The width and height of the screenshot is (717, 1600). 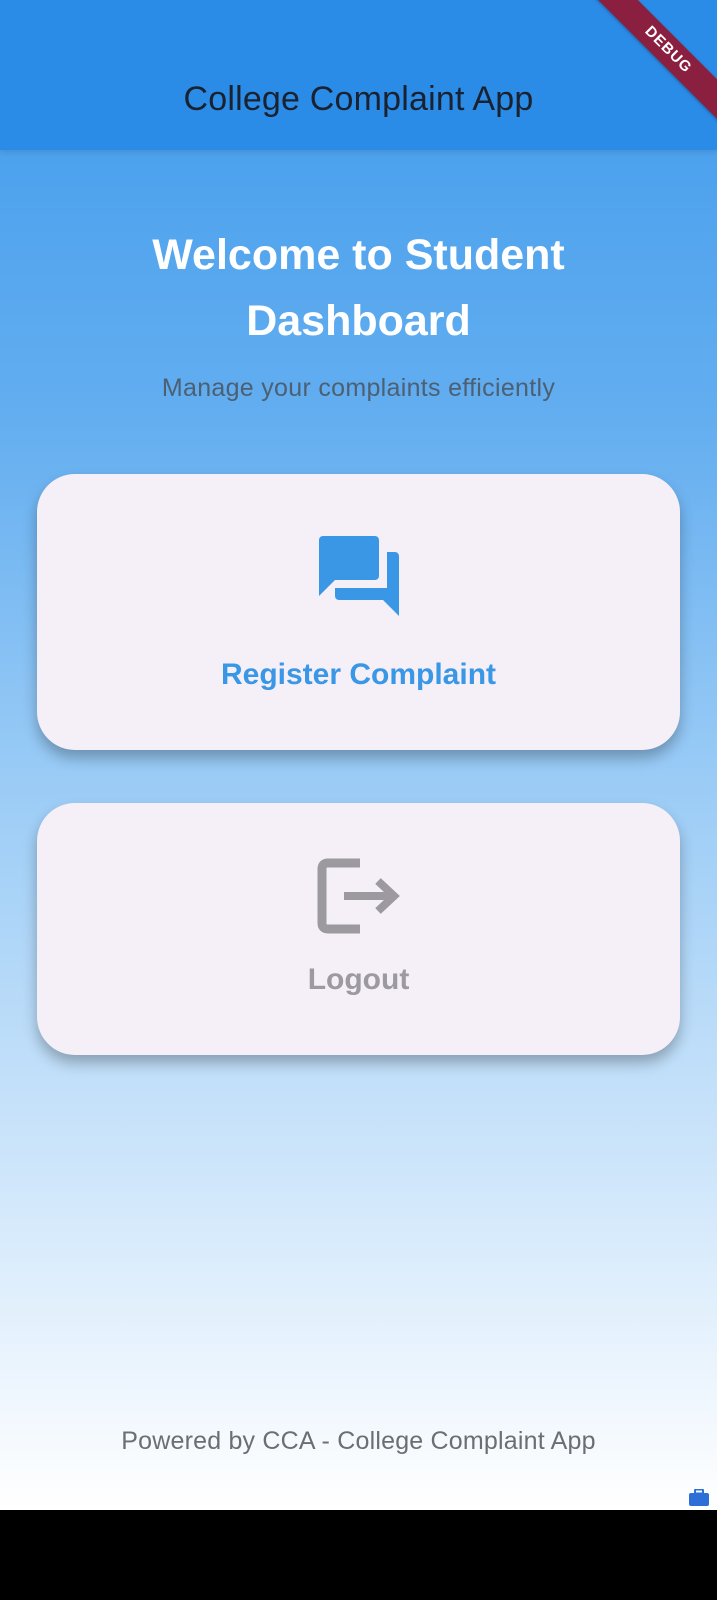 What do you see at coordinates (358, 576) in the screenshot?
I see `forum-icon` at bounding box center [358, 576].